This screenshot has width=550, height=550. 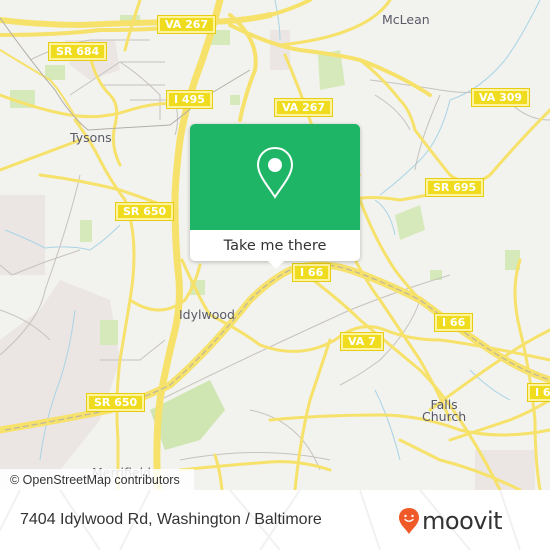 I want to click on map-attribution: © OpenStreetMap contributors, so click(x=97, y=479).